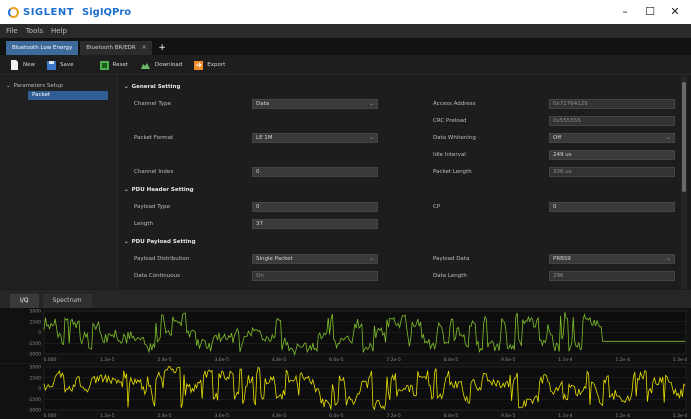 Image resolution: width=691 pixels, height=419 pixels. I want to click on payload-data-label: Payload Data, so click(451, 259).